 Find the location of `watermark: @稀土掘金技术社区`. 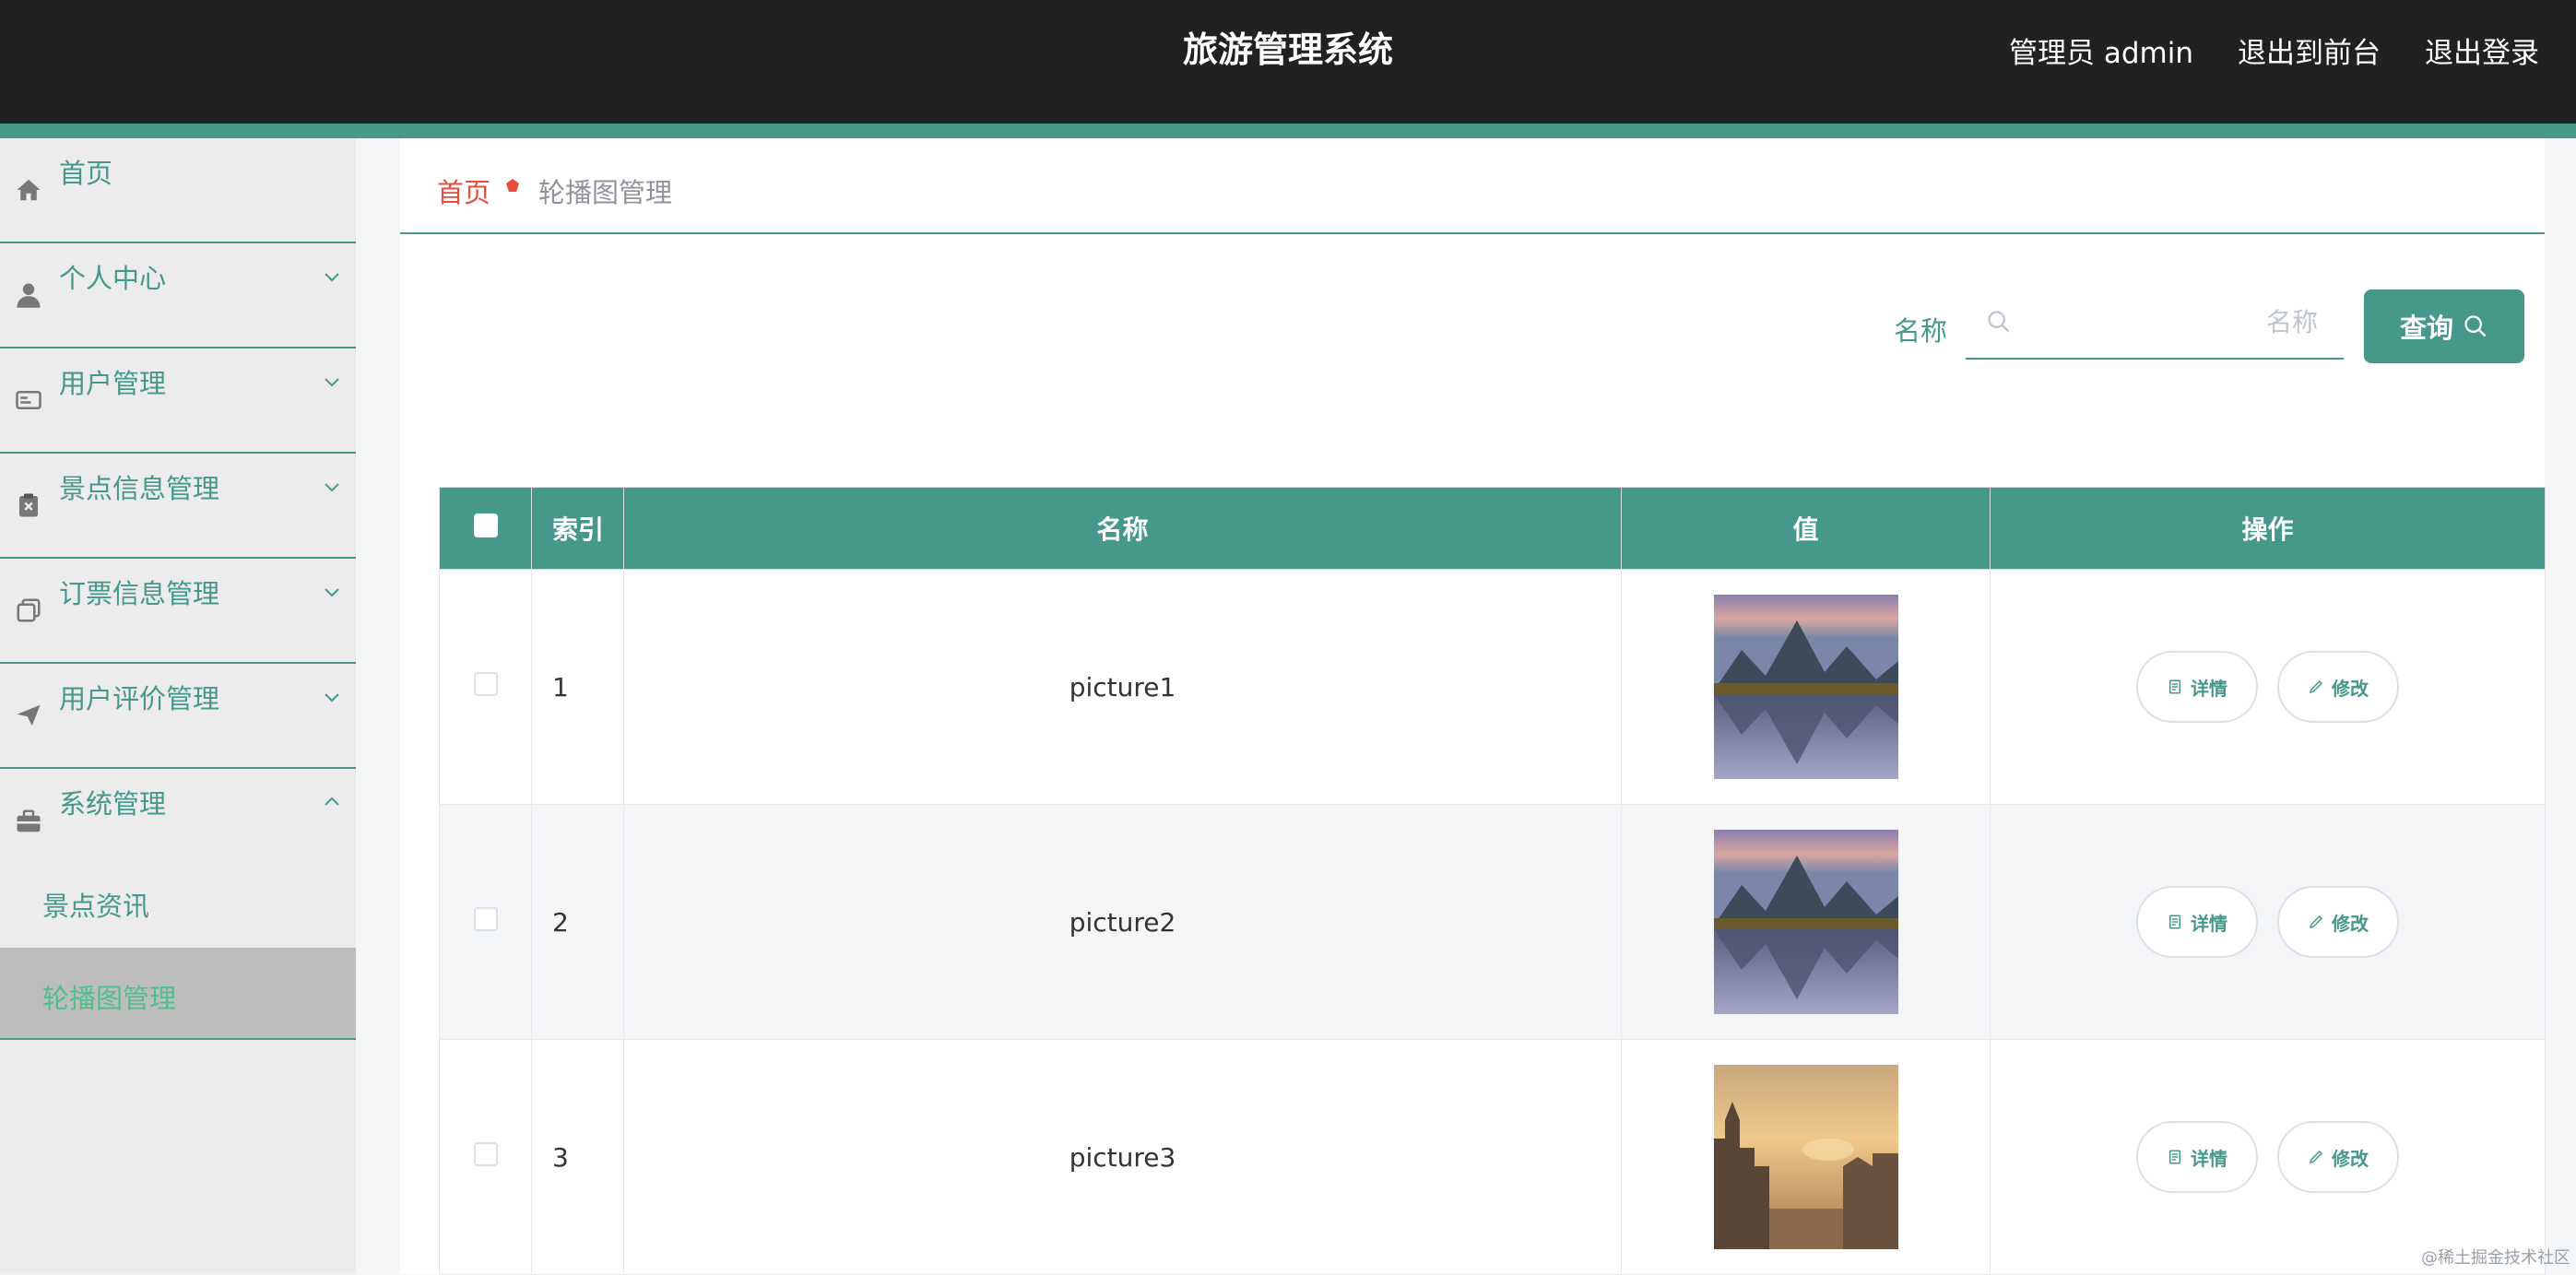

watermark: @稀土掘金技术社区 is located at coordinates (2495, 1258).